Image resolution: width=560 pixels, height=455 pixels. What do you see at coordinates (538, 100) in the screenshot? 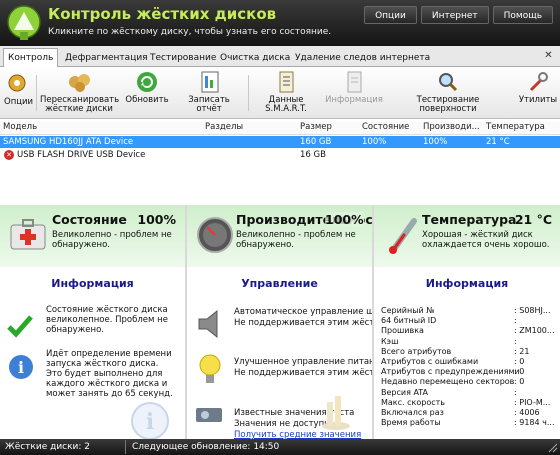
I see `utilities-label: Утилиты` at bounding box center [538, 100].